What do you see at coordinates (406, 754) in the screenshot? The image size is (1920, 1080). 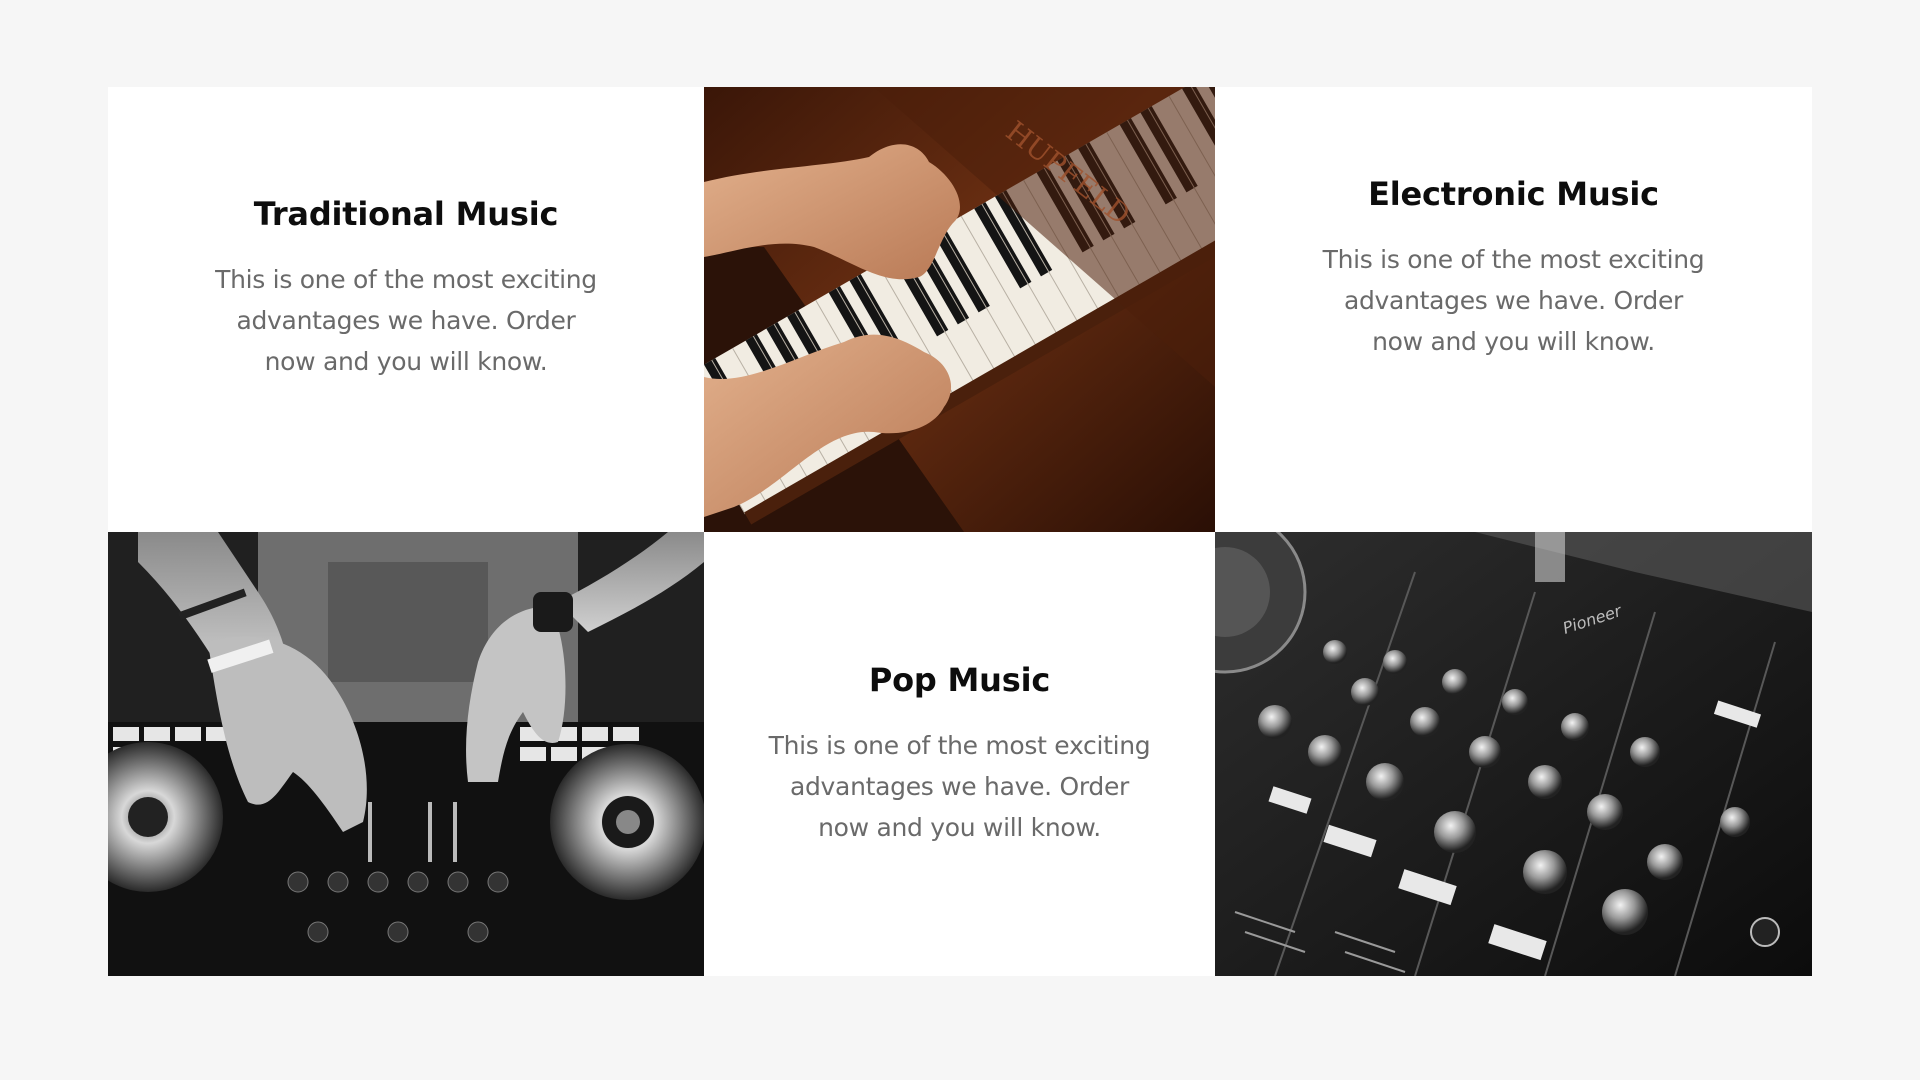 I see `dj-controller-hands-photo` at bounding box center [406, 754].